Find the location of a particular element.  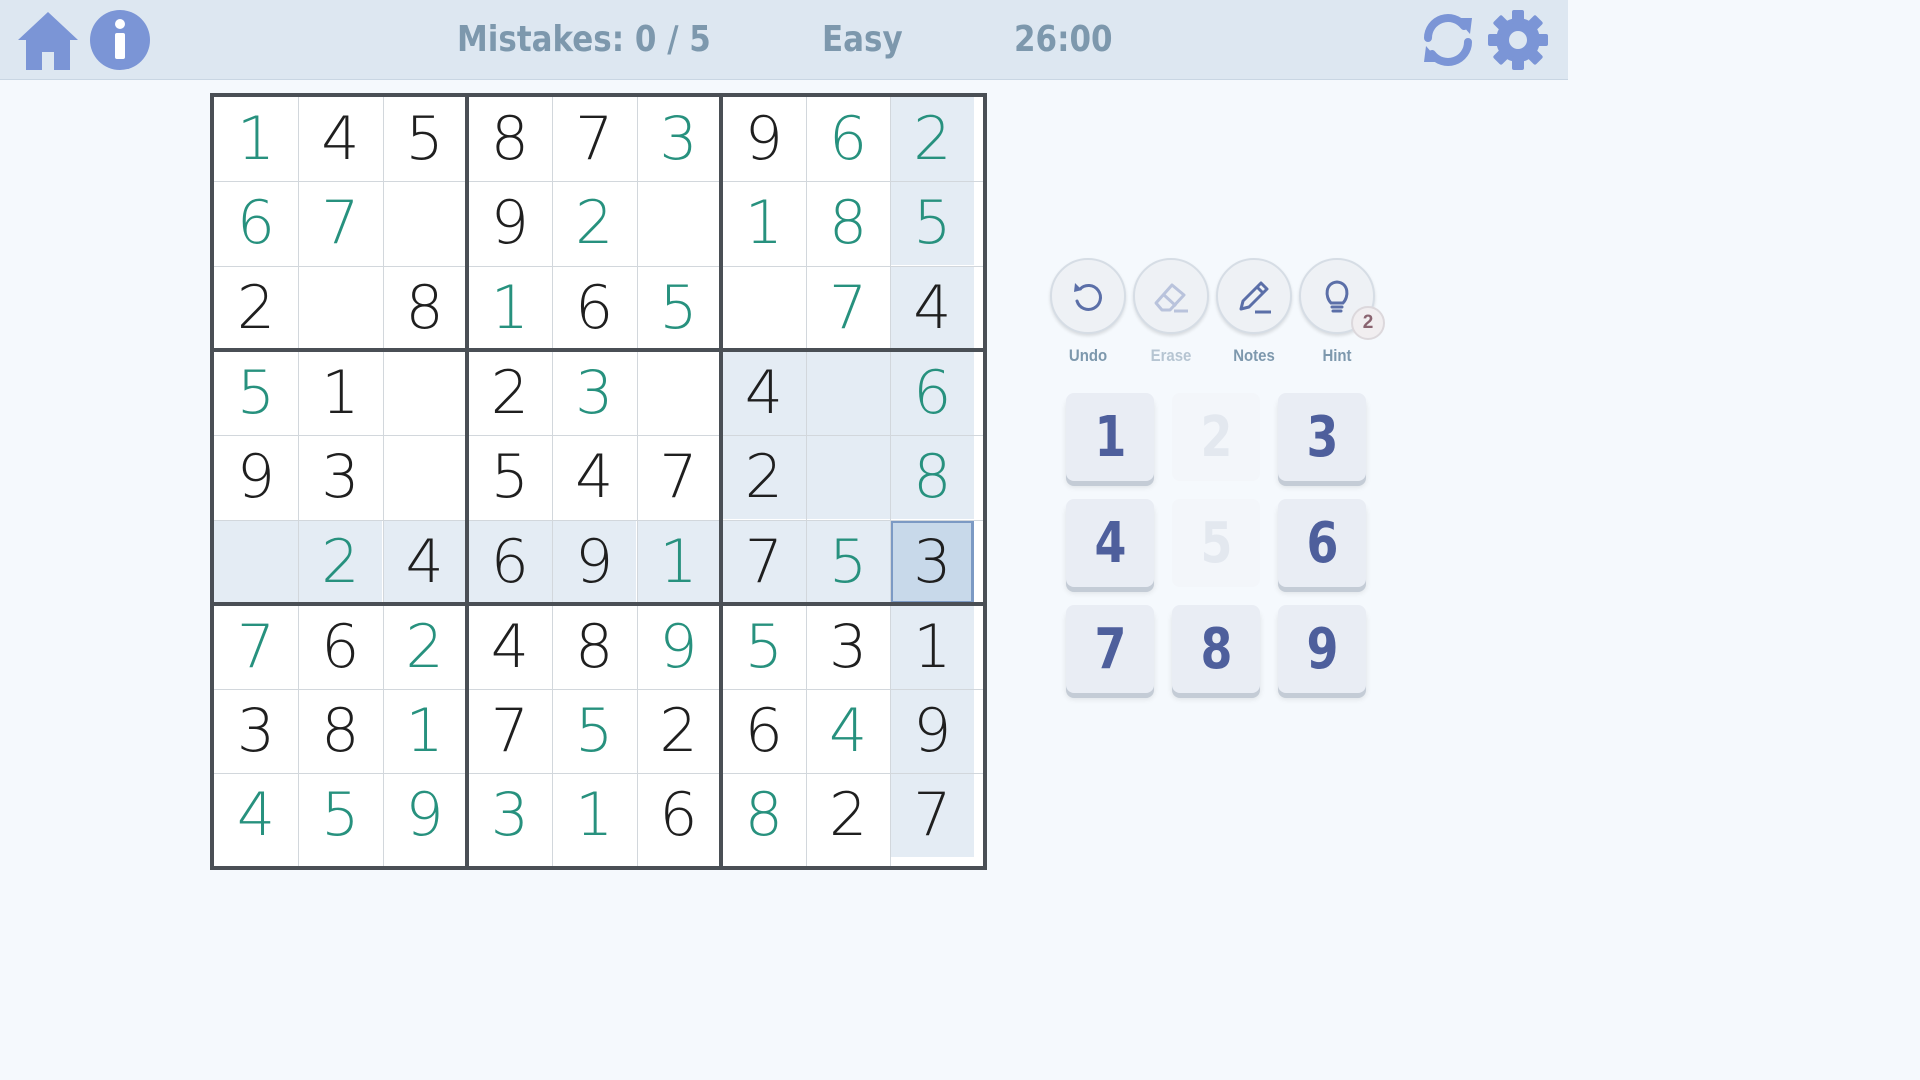

info-button is located at coordinates (120, 40).